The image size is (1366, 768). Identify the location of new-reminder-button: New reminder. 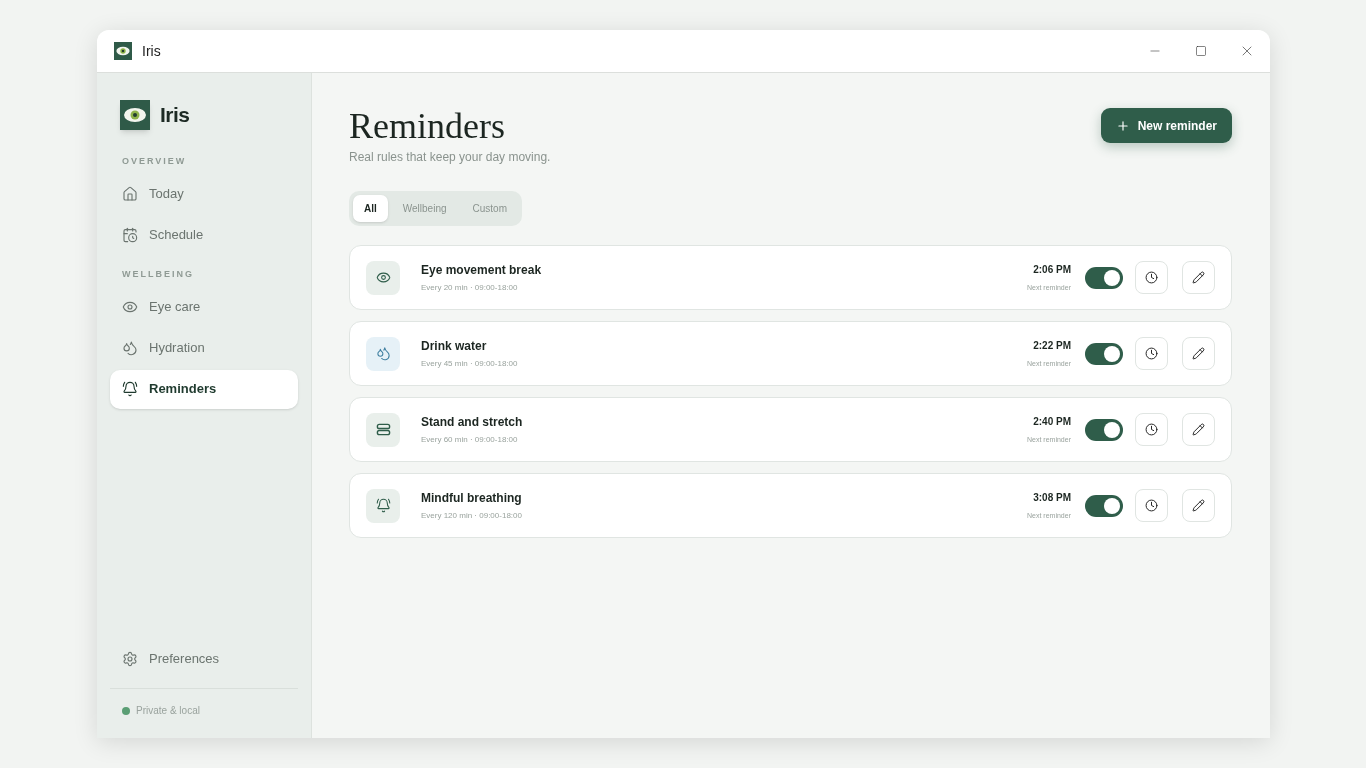
(1166, 125).